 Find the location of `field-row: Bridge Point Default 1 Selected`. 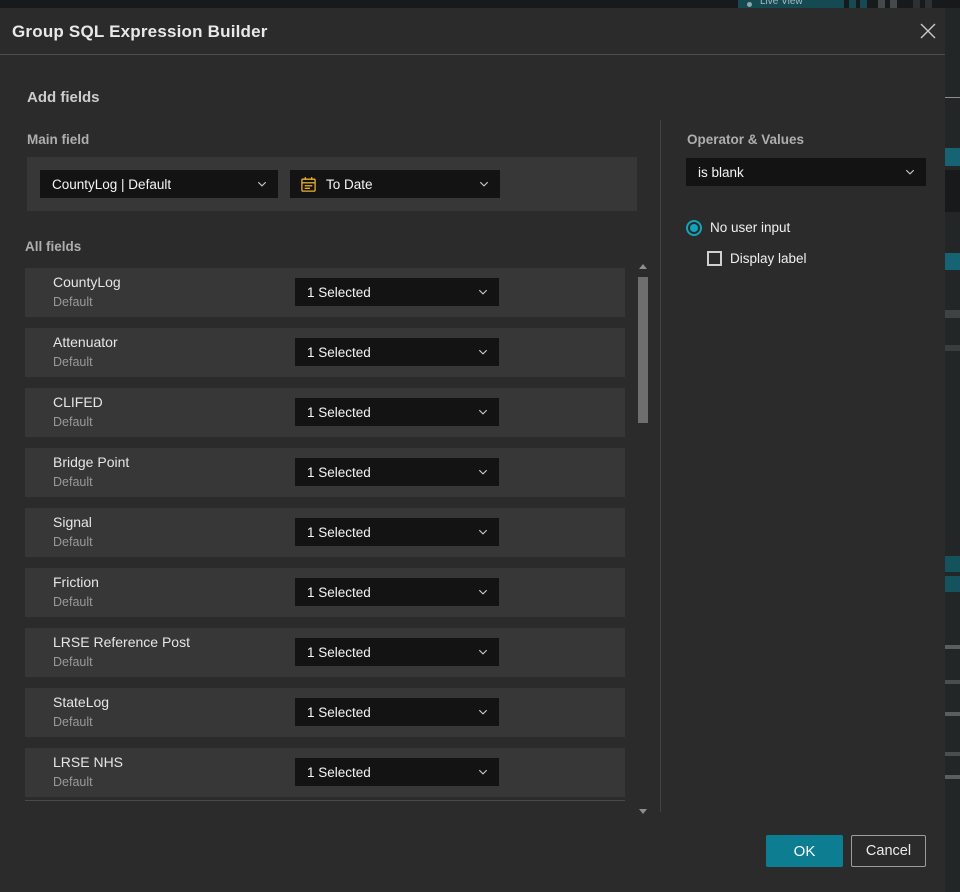

field-row: Bridge Point Default 1 Selected is located at coordinates (325, 472).